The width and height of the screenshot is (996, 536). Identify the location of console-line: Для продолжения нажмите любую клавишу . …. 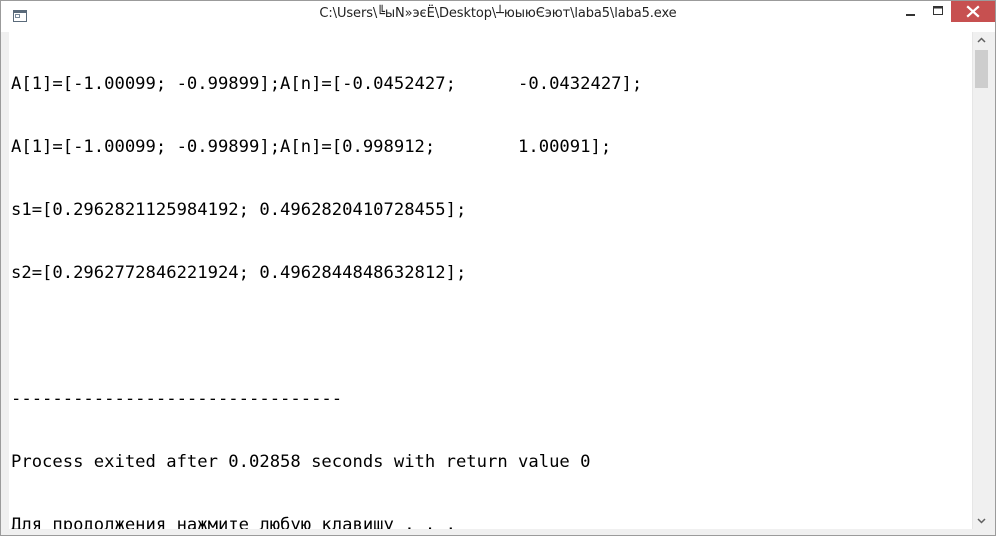
(233, 522).